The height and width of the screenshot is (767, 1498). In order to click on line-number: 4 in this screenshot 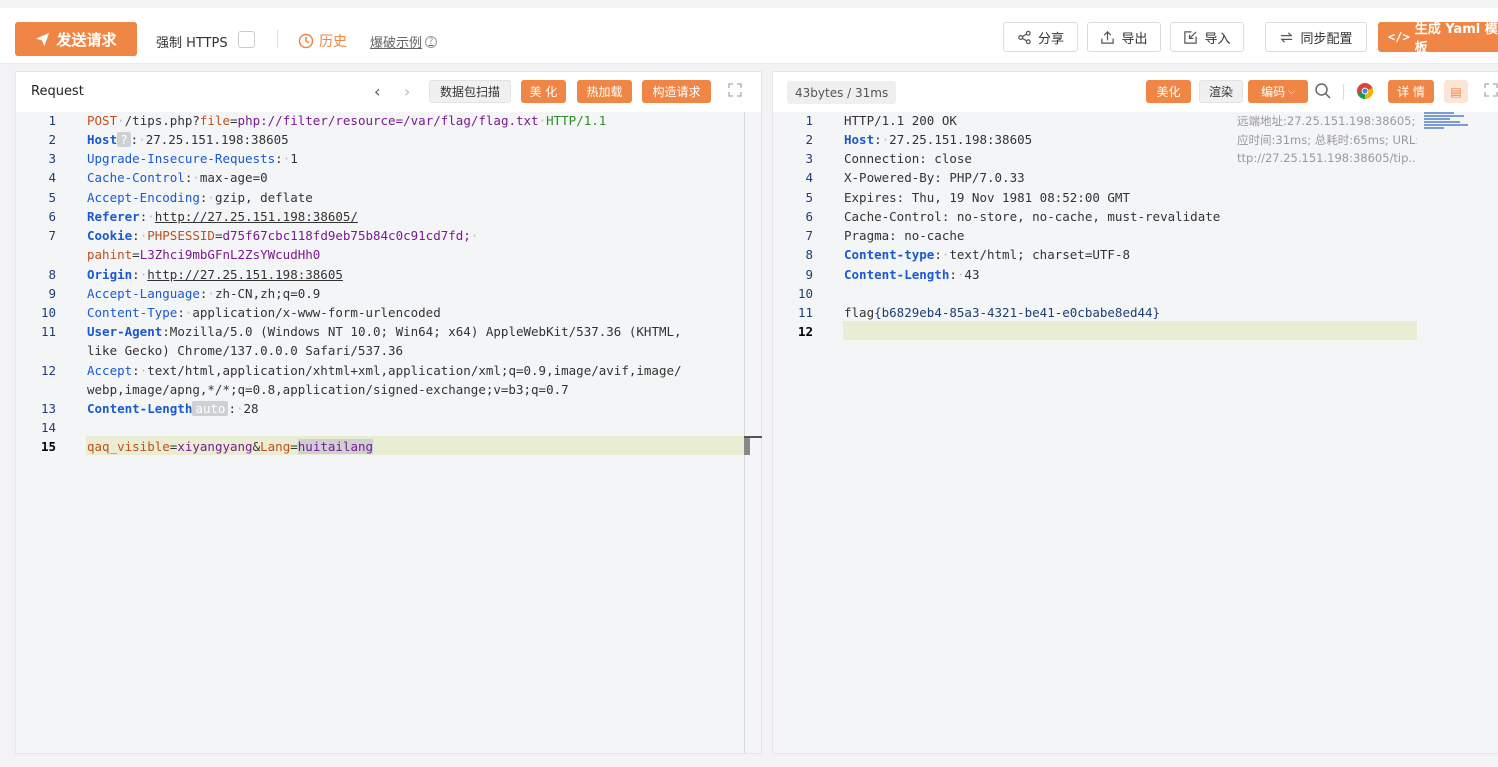, I will do `click(809, 177)`.